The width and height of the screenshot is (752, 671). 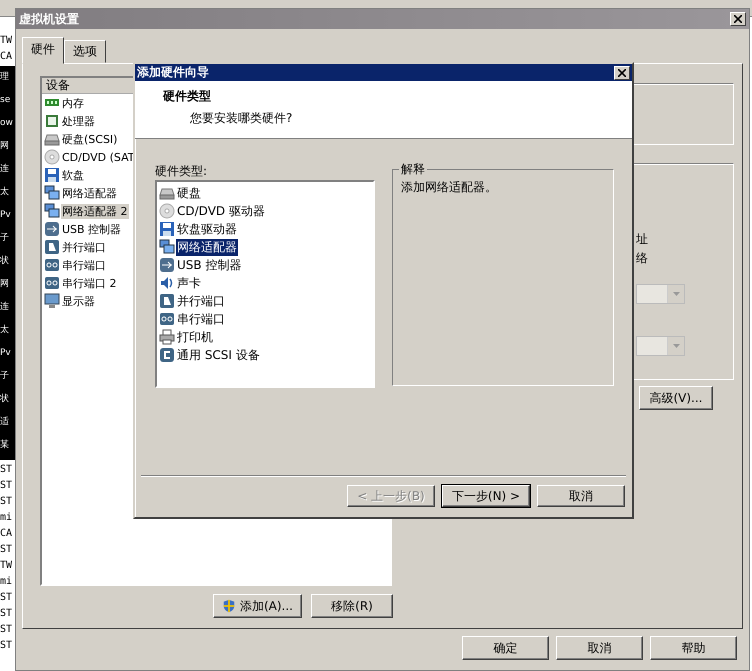 I want to click on label-text: 址, so click(x=642, y=239).